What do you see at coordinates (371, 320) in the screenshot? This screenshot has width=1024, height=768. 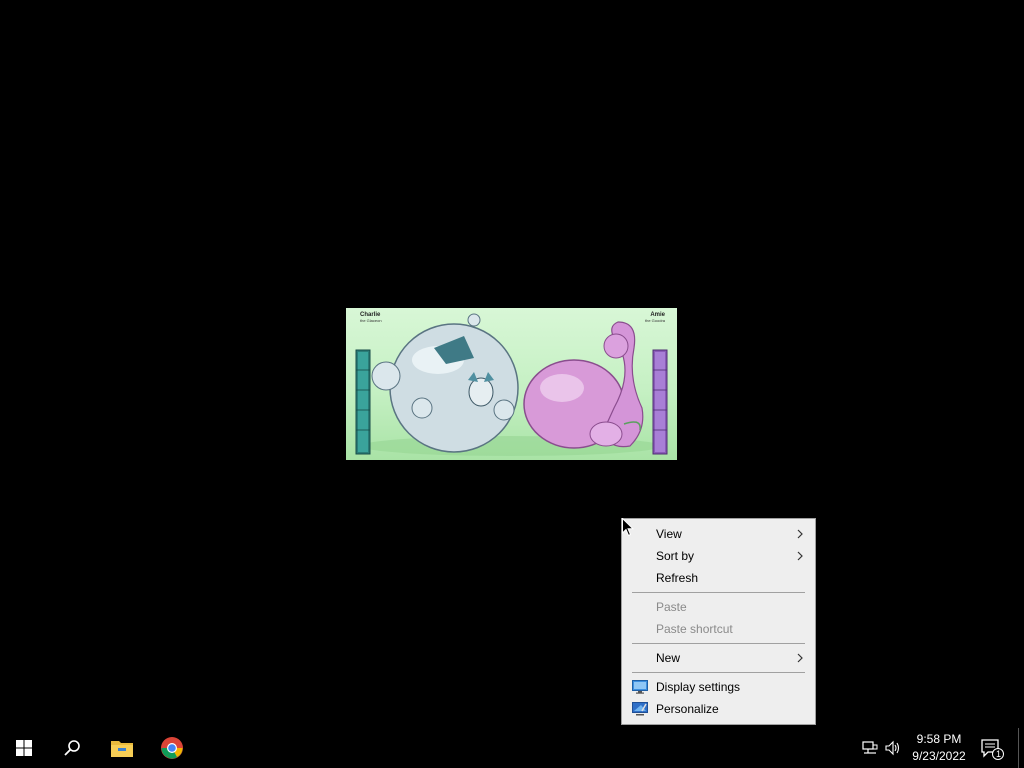 I see `wallpaper-left-subtitle: the Glaceon` at bounding box center [371, 320].